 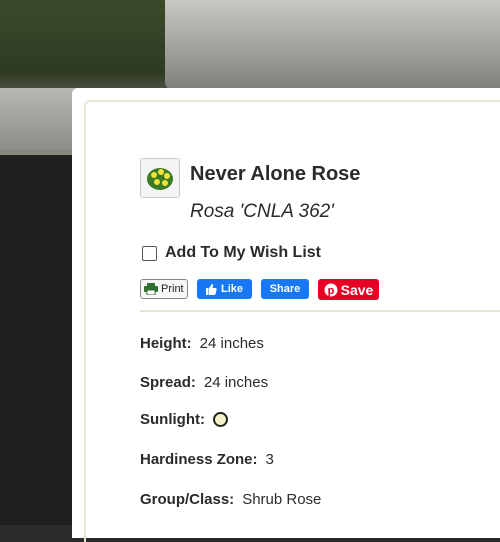 I want to click on height-label: Height:, so click(x=166, y=343).